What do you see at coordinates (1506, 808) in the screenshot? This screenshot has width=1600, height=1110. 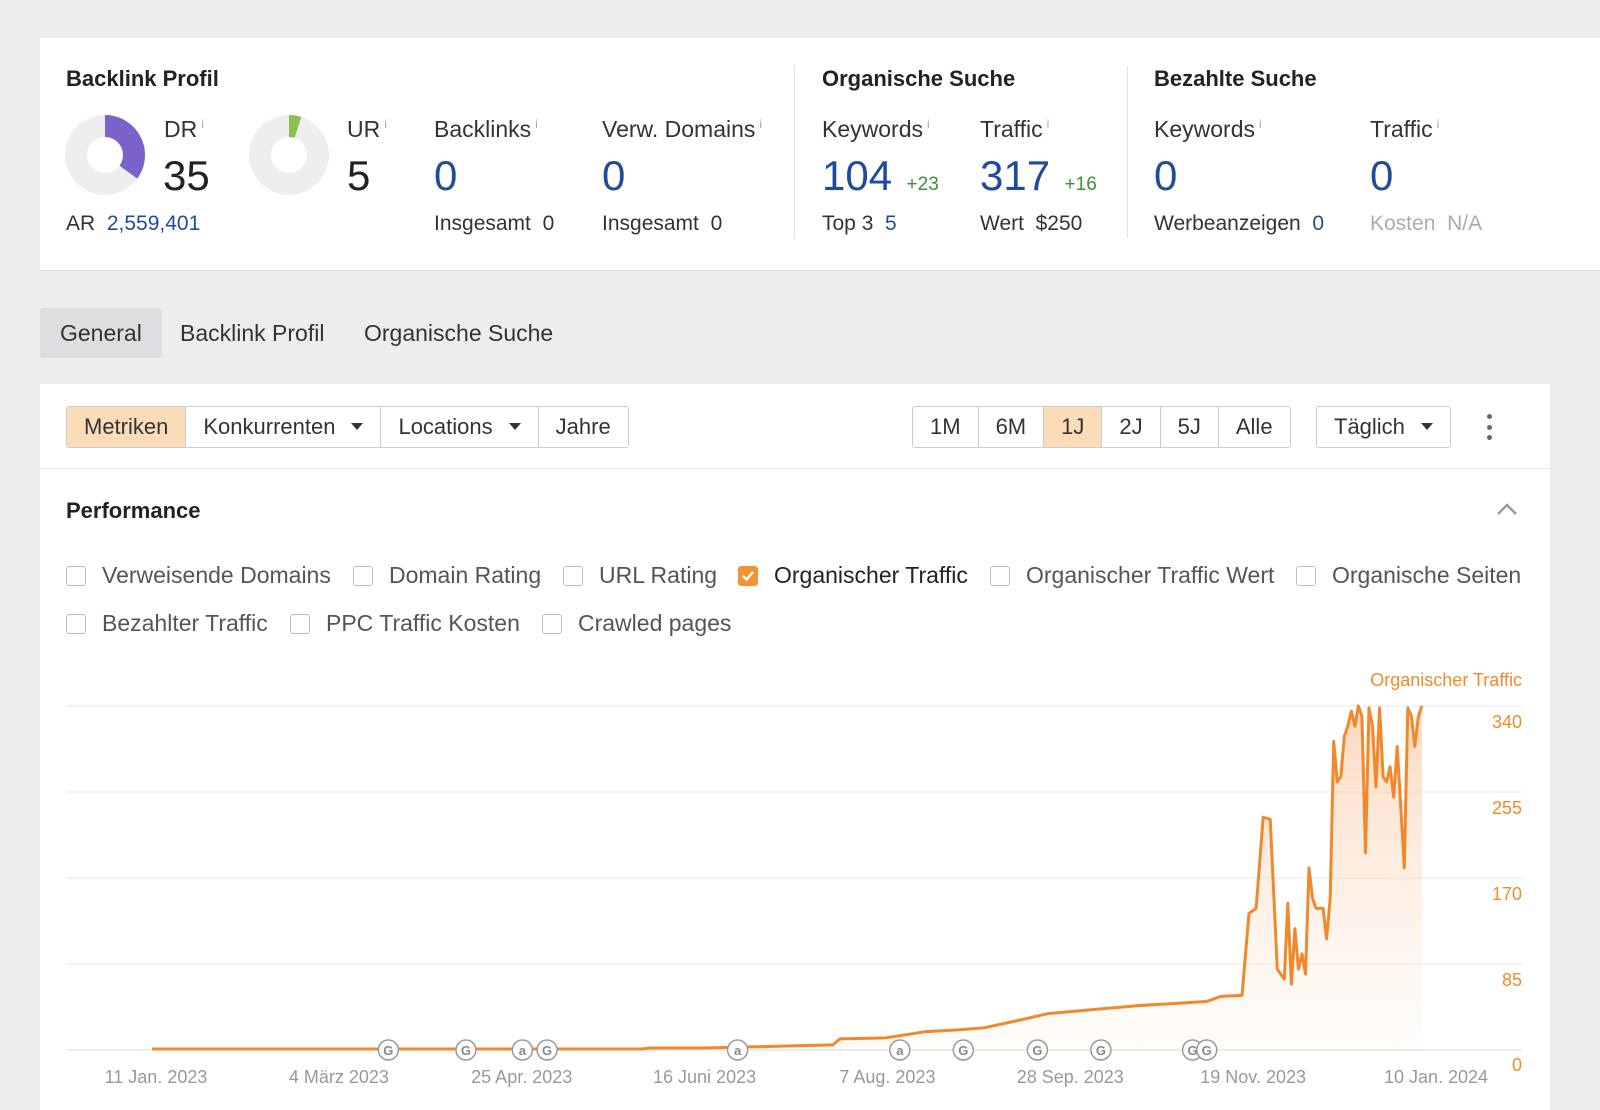 I see `y-axis-tick-label: 255` at bounding box center [1506, 808].